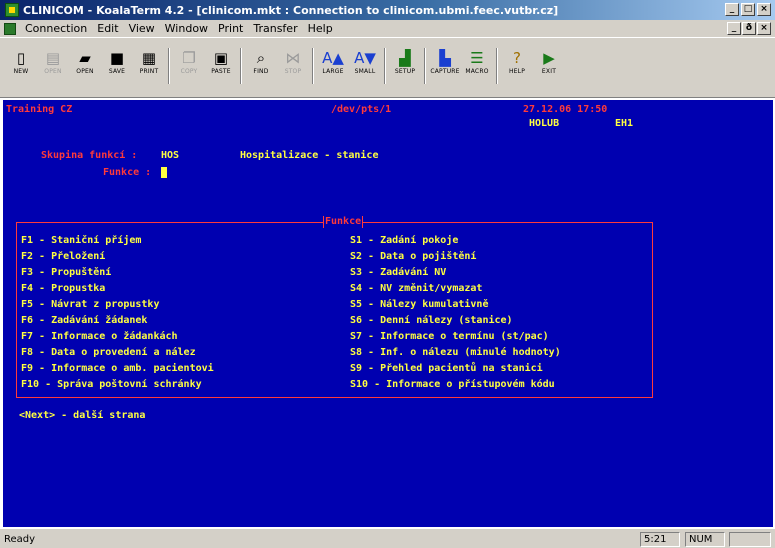  Describe the element at coordinates (117, 68) in the screenshot. I see `save-button: ■ SAVE` at that location.